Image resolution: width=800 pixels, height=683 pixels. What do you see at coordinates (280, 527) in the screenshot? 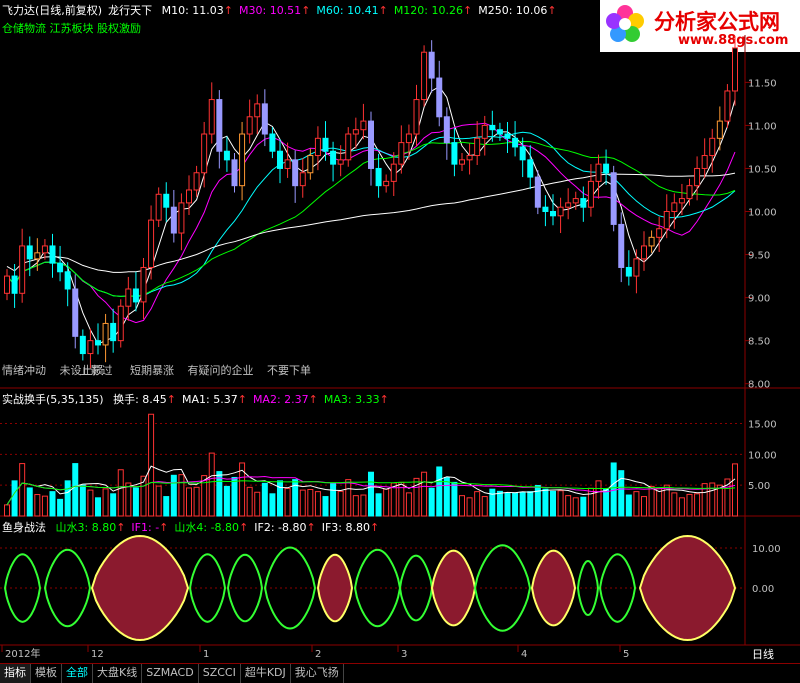
I see `value-item: IF2: -8.80` at bounding box center [280, 527].